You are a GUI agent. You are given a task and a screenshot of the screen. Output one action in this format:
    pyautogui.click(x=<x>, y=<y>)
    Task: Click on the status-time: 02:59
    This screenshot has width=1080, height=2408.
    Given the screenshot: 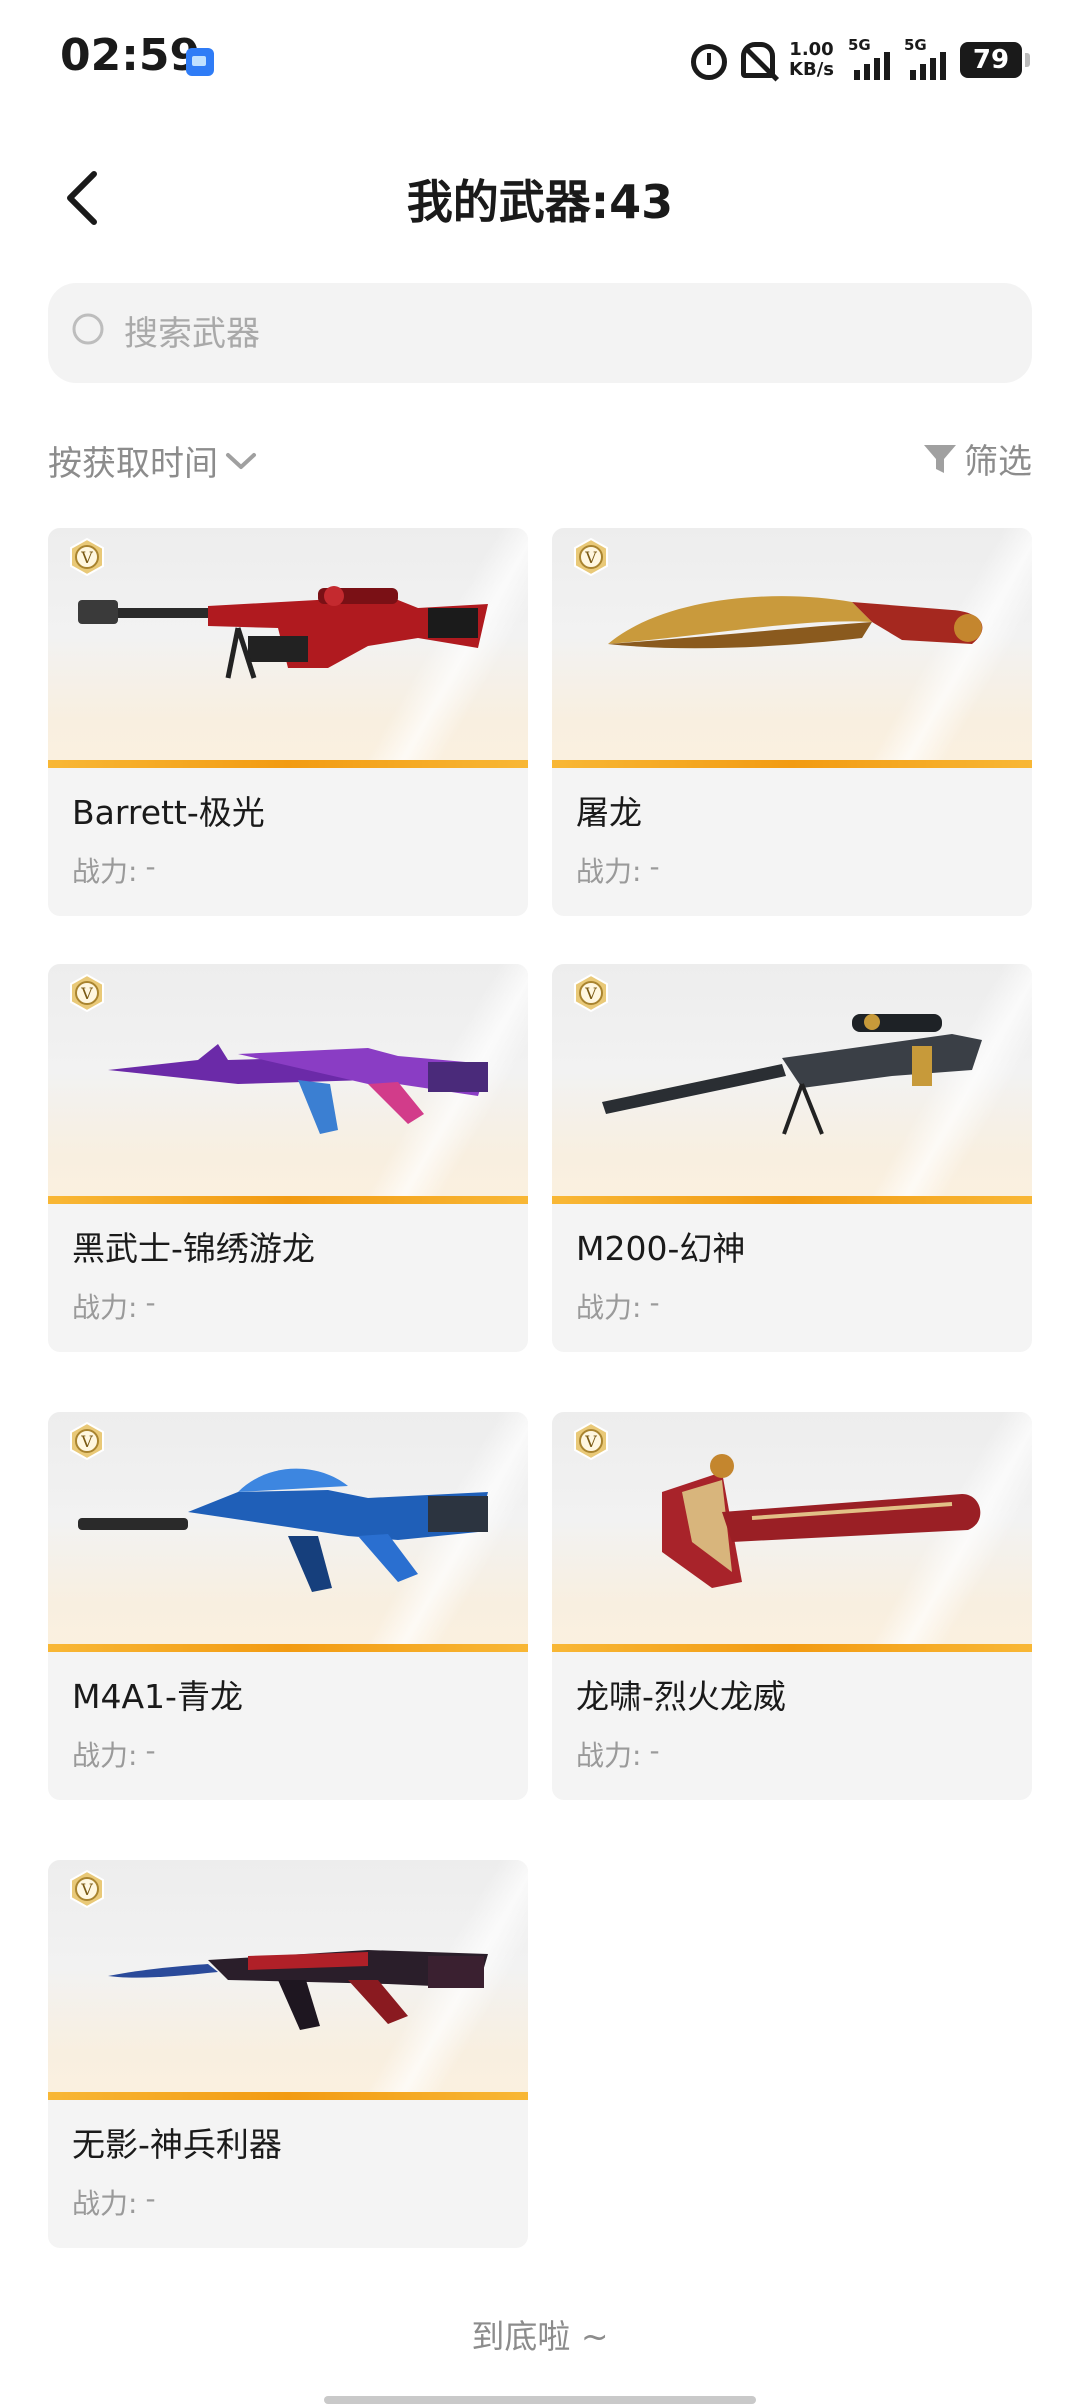 What is the action you would take?
    pyautogui.click(x=130, y=55)
    